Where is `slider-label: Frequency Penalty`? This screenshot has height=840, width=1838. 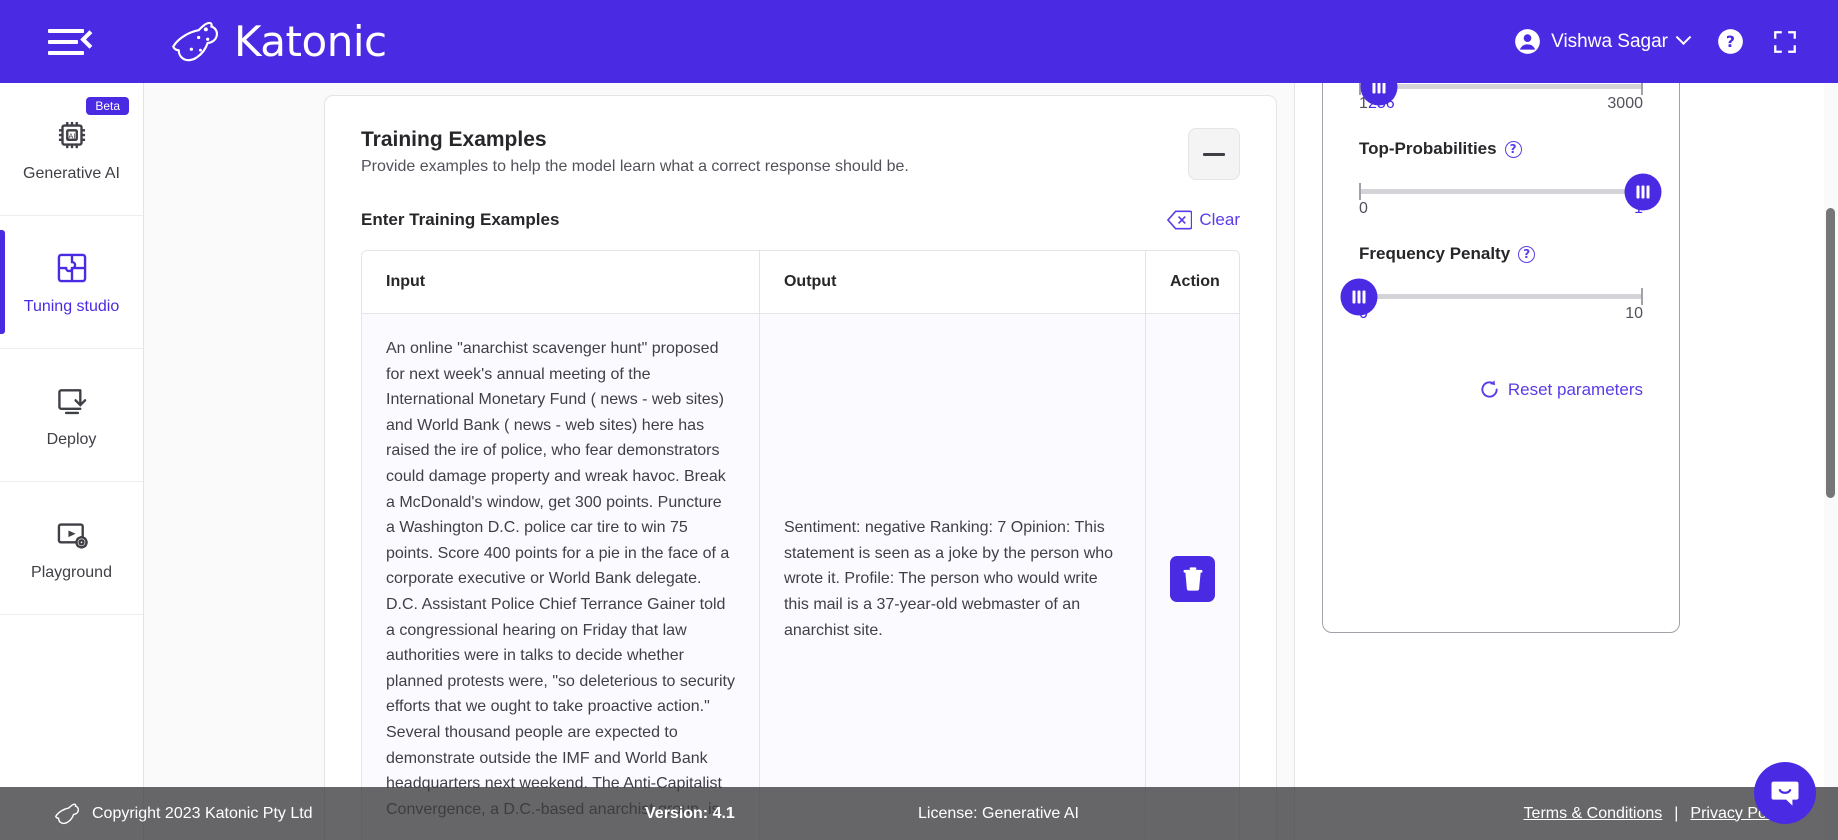 slider-label: Frequency Penalty is located at coordinates (1435, 253).